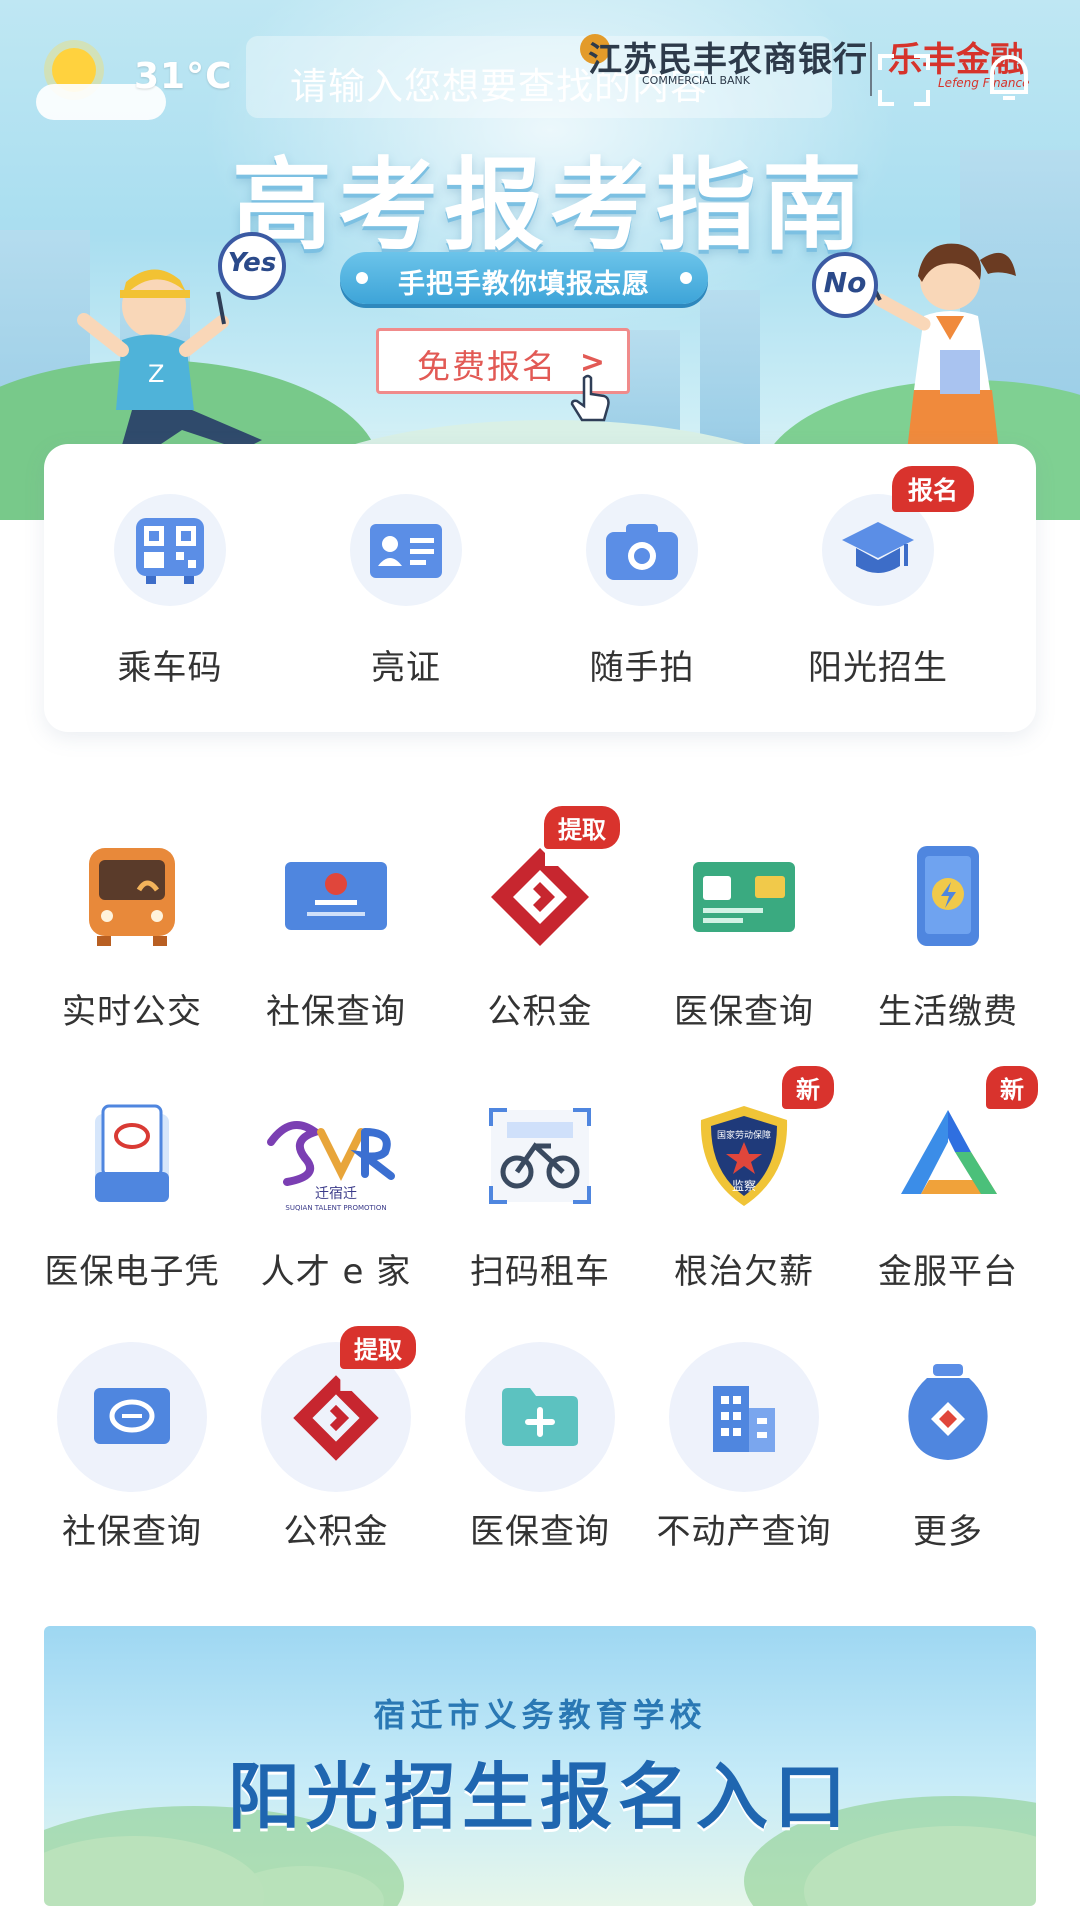  I want to click on shortcut-item-show-id: 亮证, so click(406, 591).